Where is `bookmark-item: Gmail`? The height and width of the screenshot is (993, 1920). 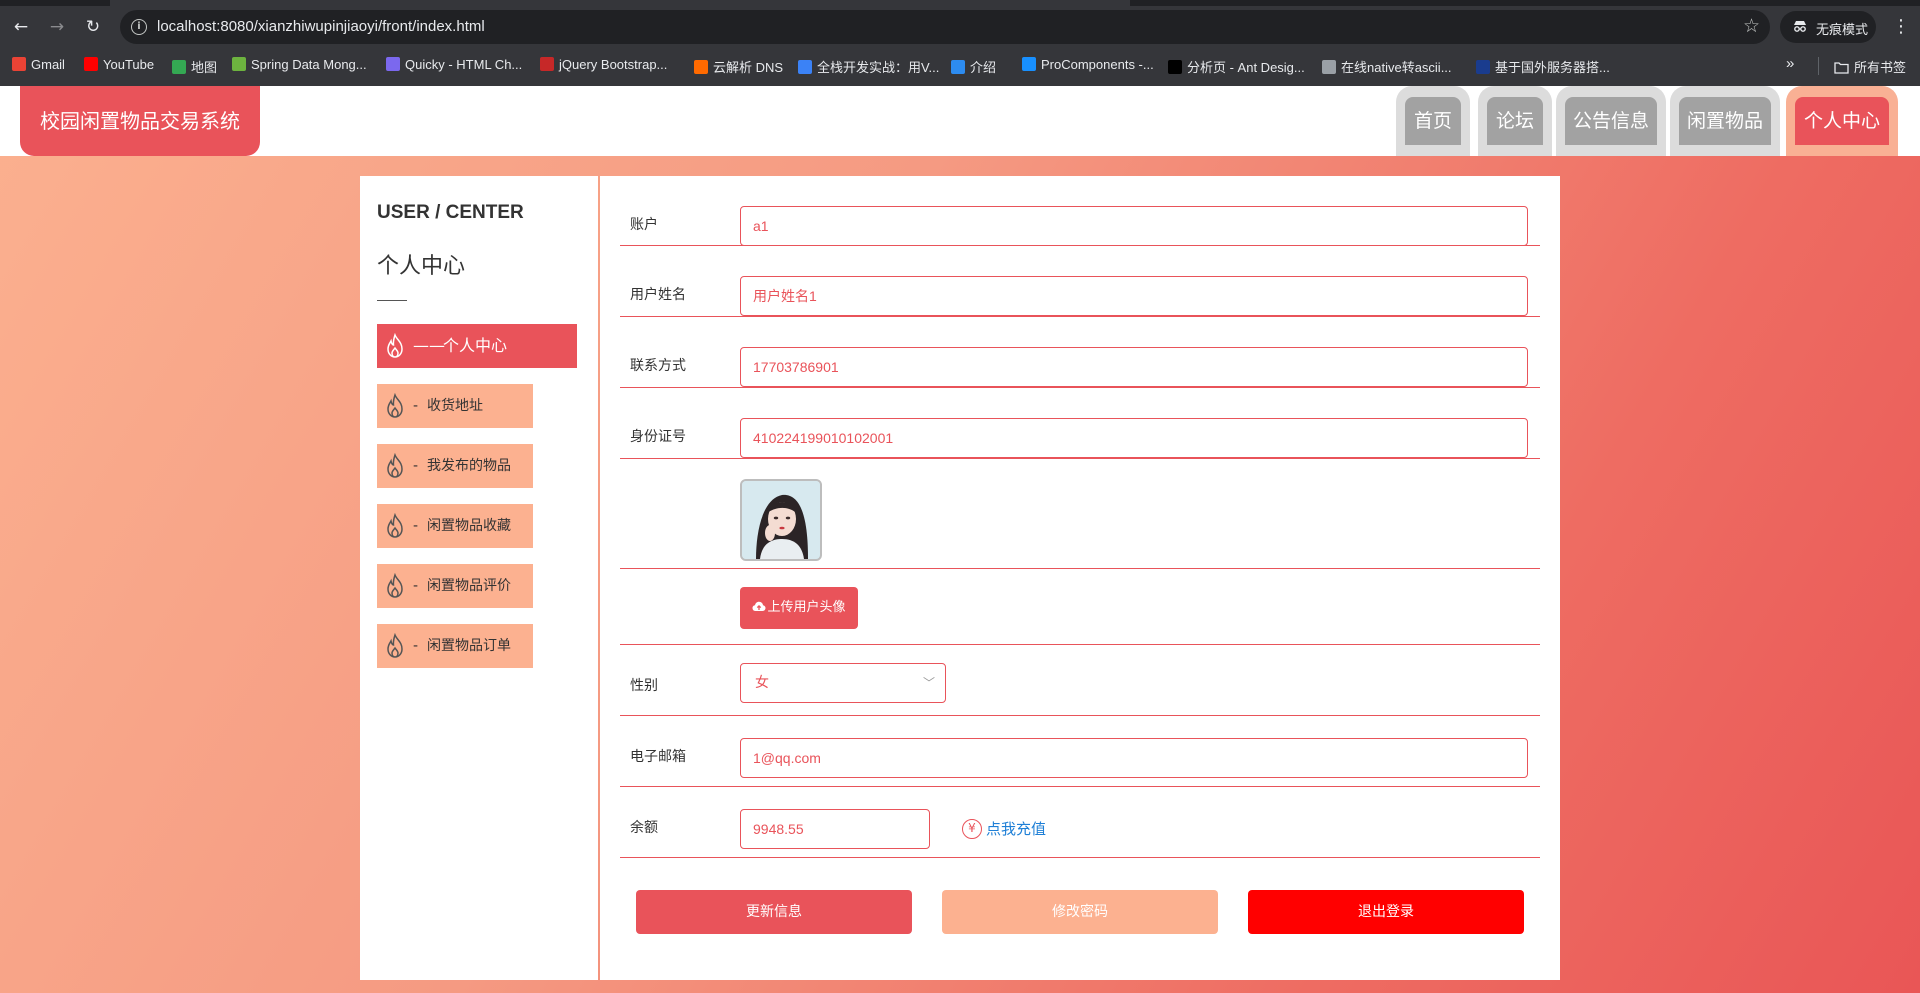 bookmark-item: Gmail is located at coordinates (38, 66).